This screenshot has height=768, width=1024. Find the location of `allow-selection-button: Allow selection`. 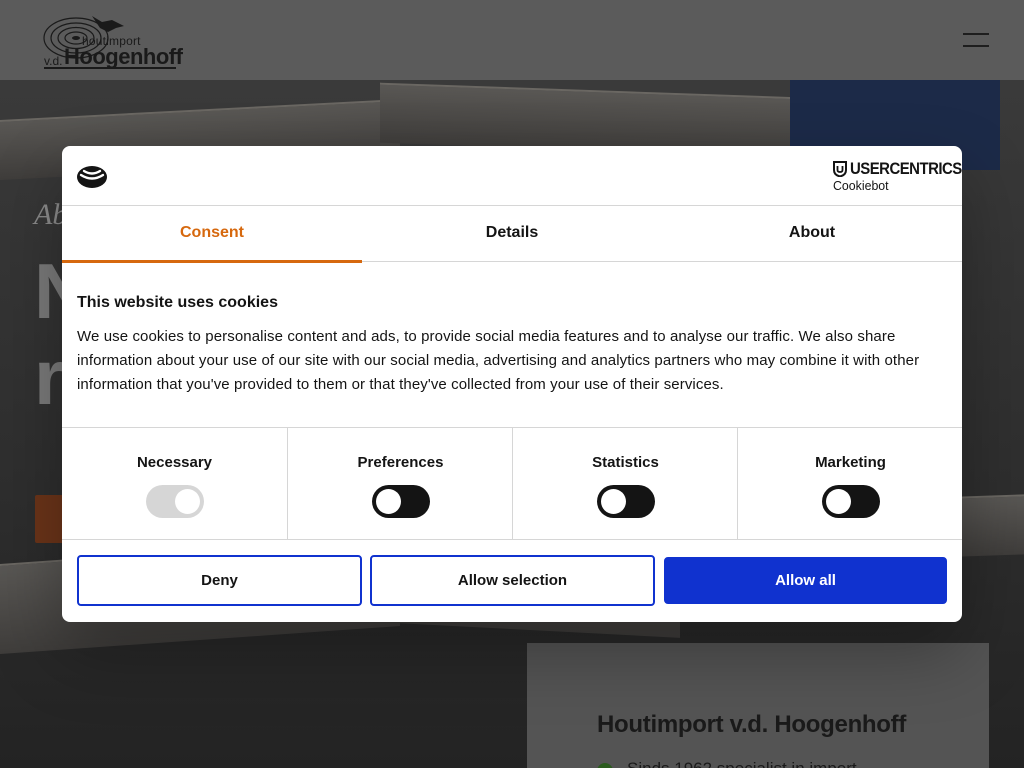

allow-selection-button: Allow selection is located at coordinates (512, 580).